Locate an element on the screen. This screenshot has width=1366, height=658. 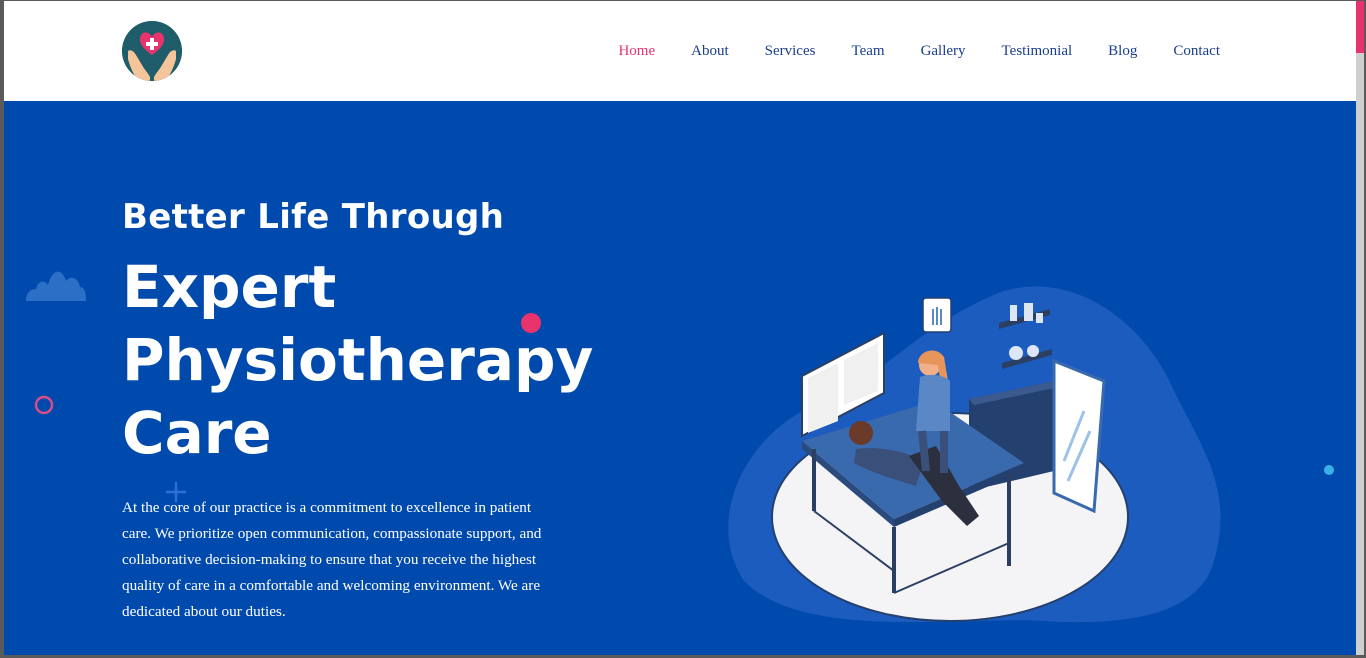
hero-title-line: Care is located at coordinates (197, 433).